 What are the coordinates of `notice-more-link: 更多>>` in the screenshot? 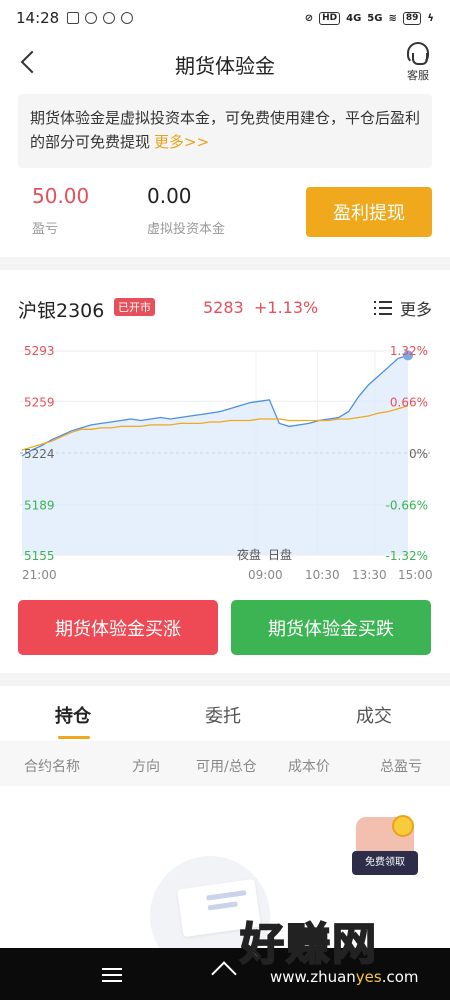 It's located at (181, 142).